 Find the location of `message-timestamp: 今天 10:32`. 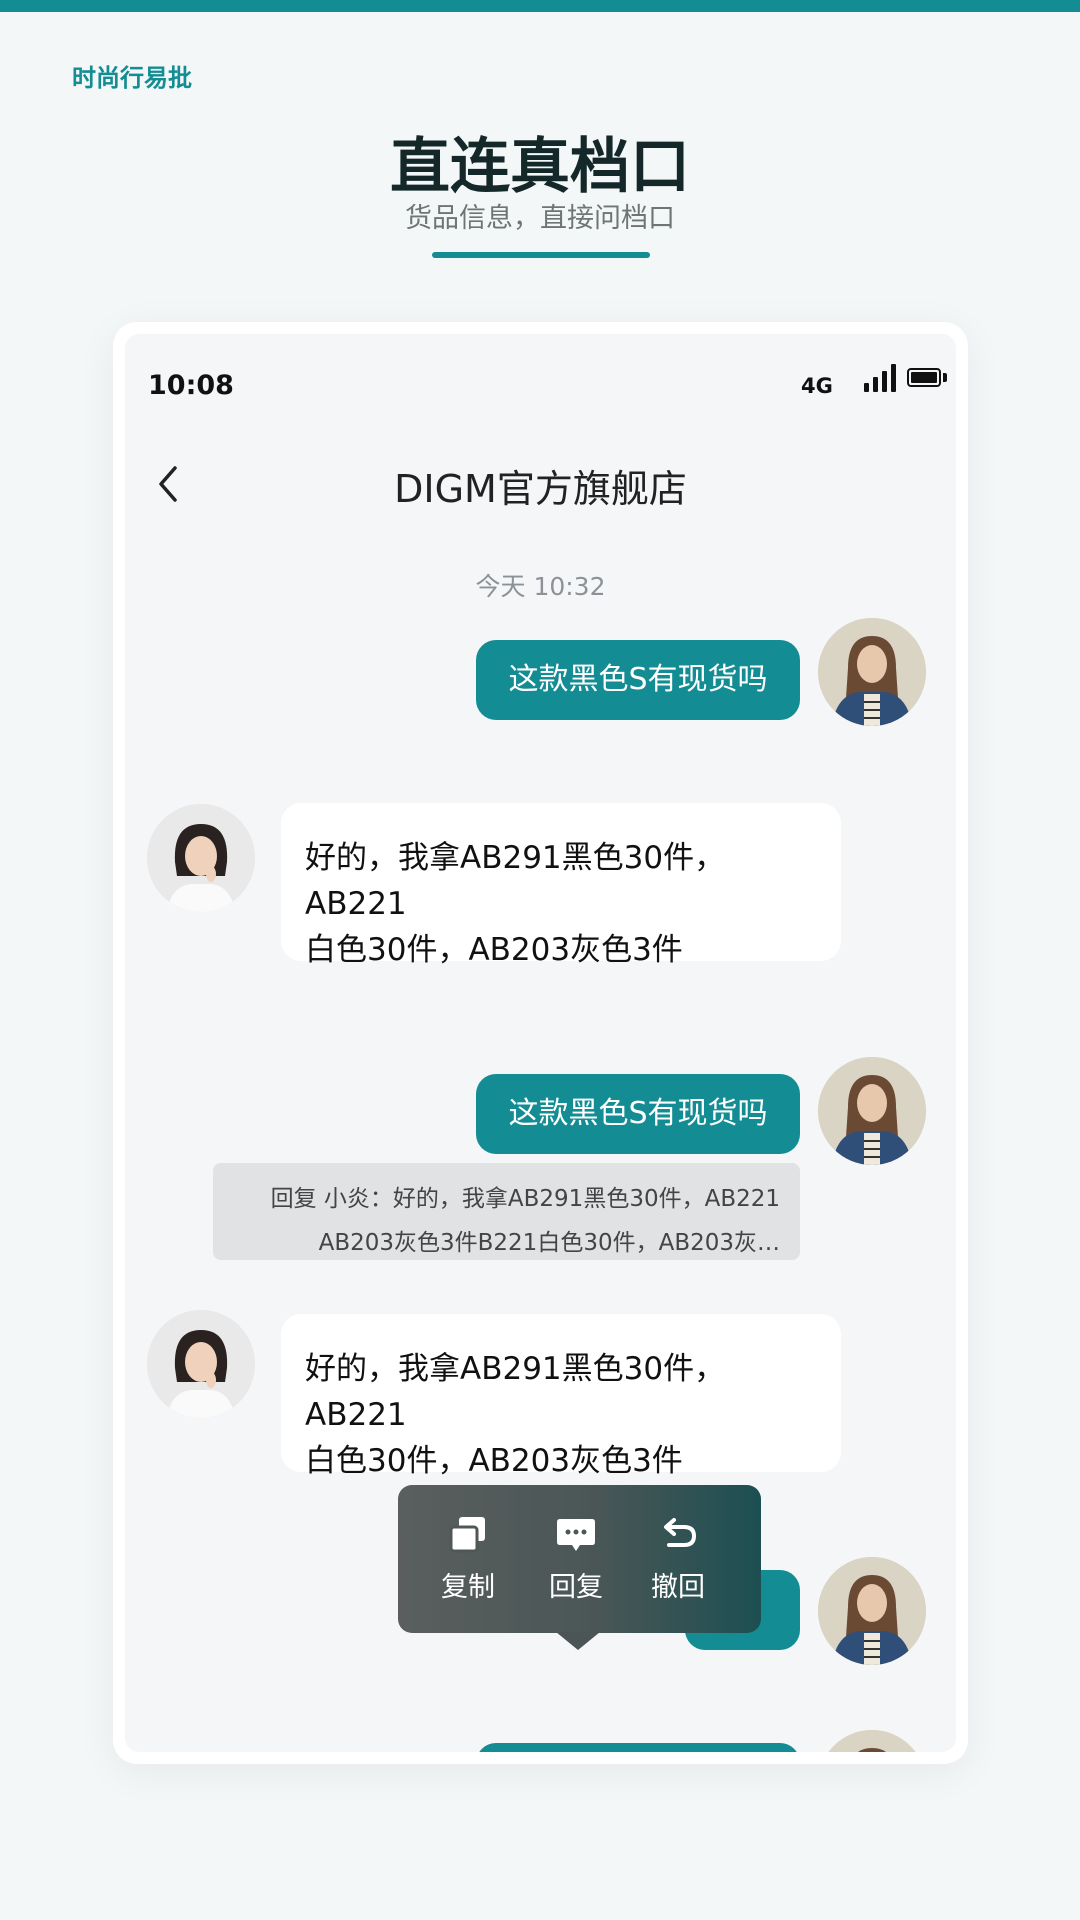

message-timestamp: 今天 10:32 is located at coordinates (540, 586).